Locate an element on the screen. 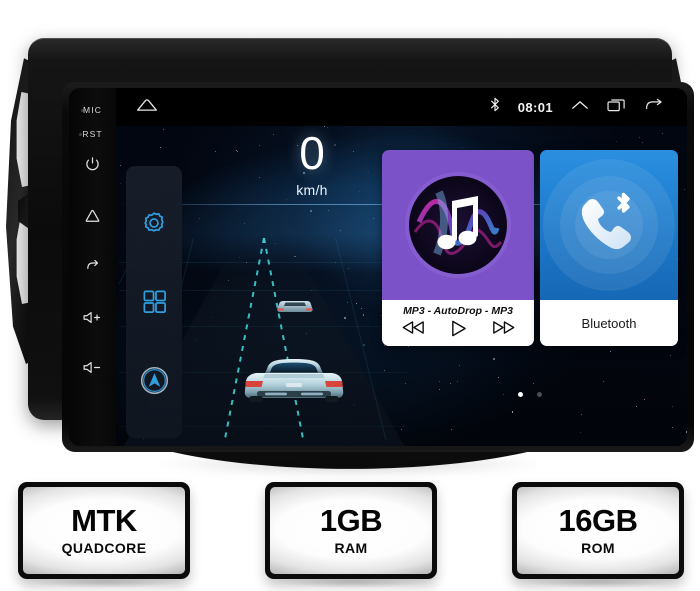  bluetooth-icon is located at coordinates (494, 104).